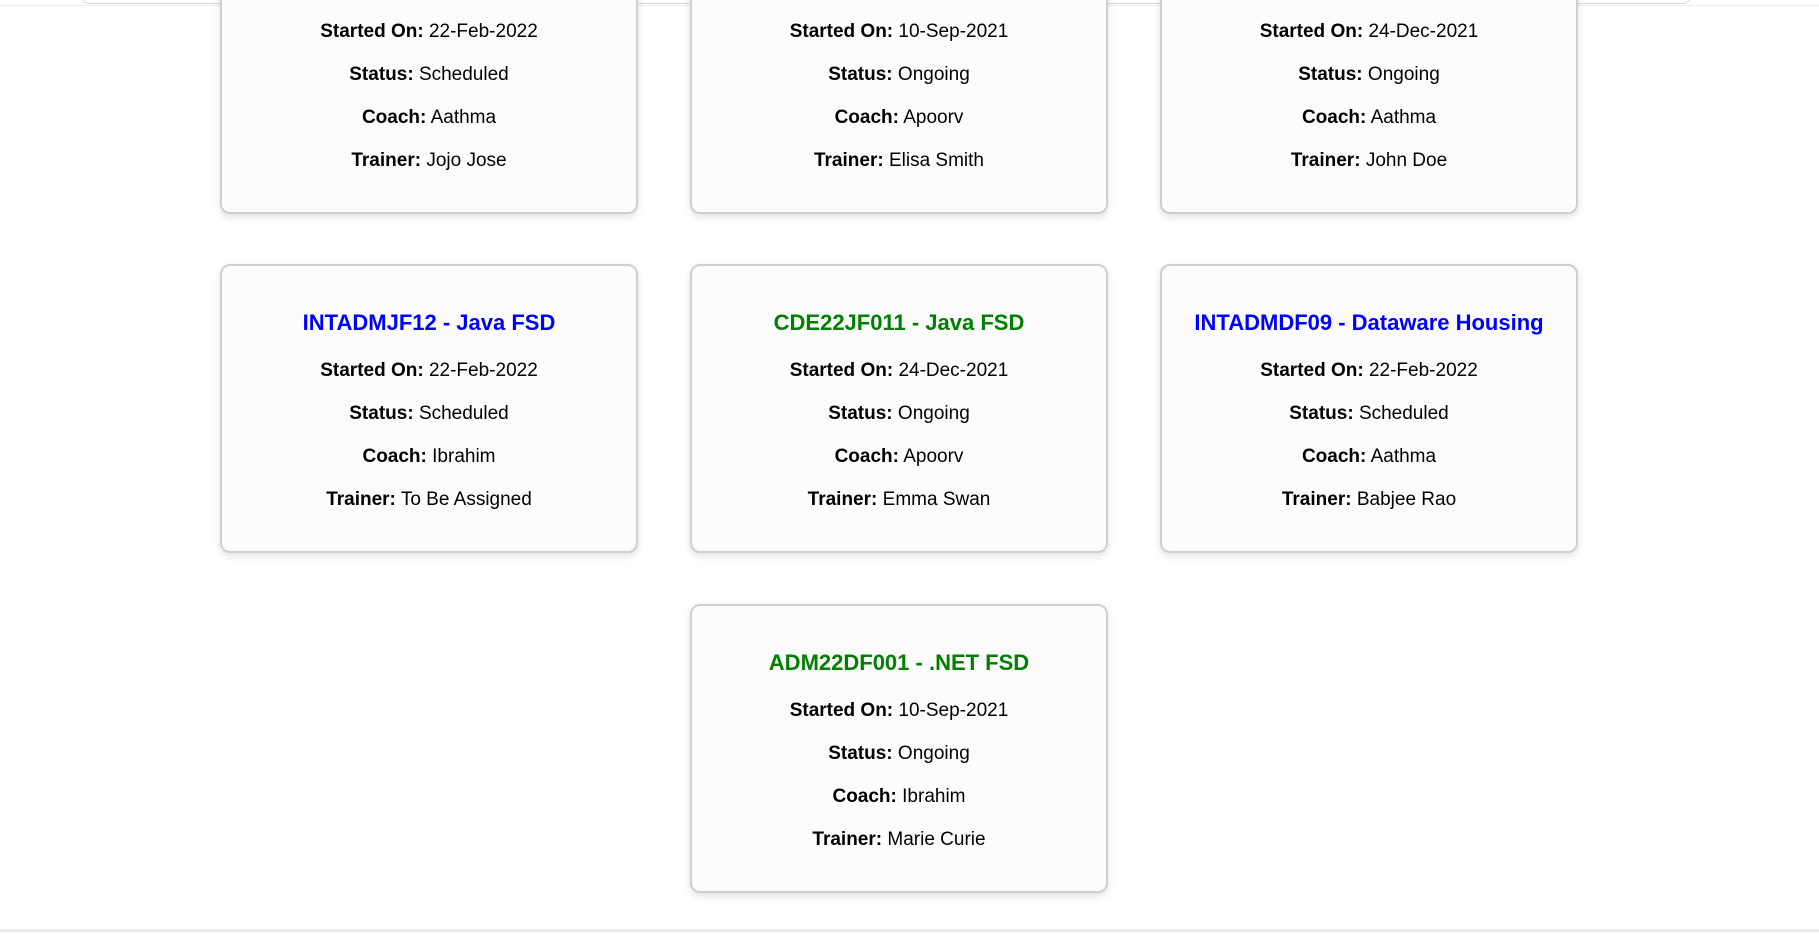  I want to click on batch-trainer: Trainer: Babjee Rao, so click(1369, 500).